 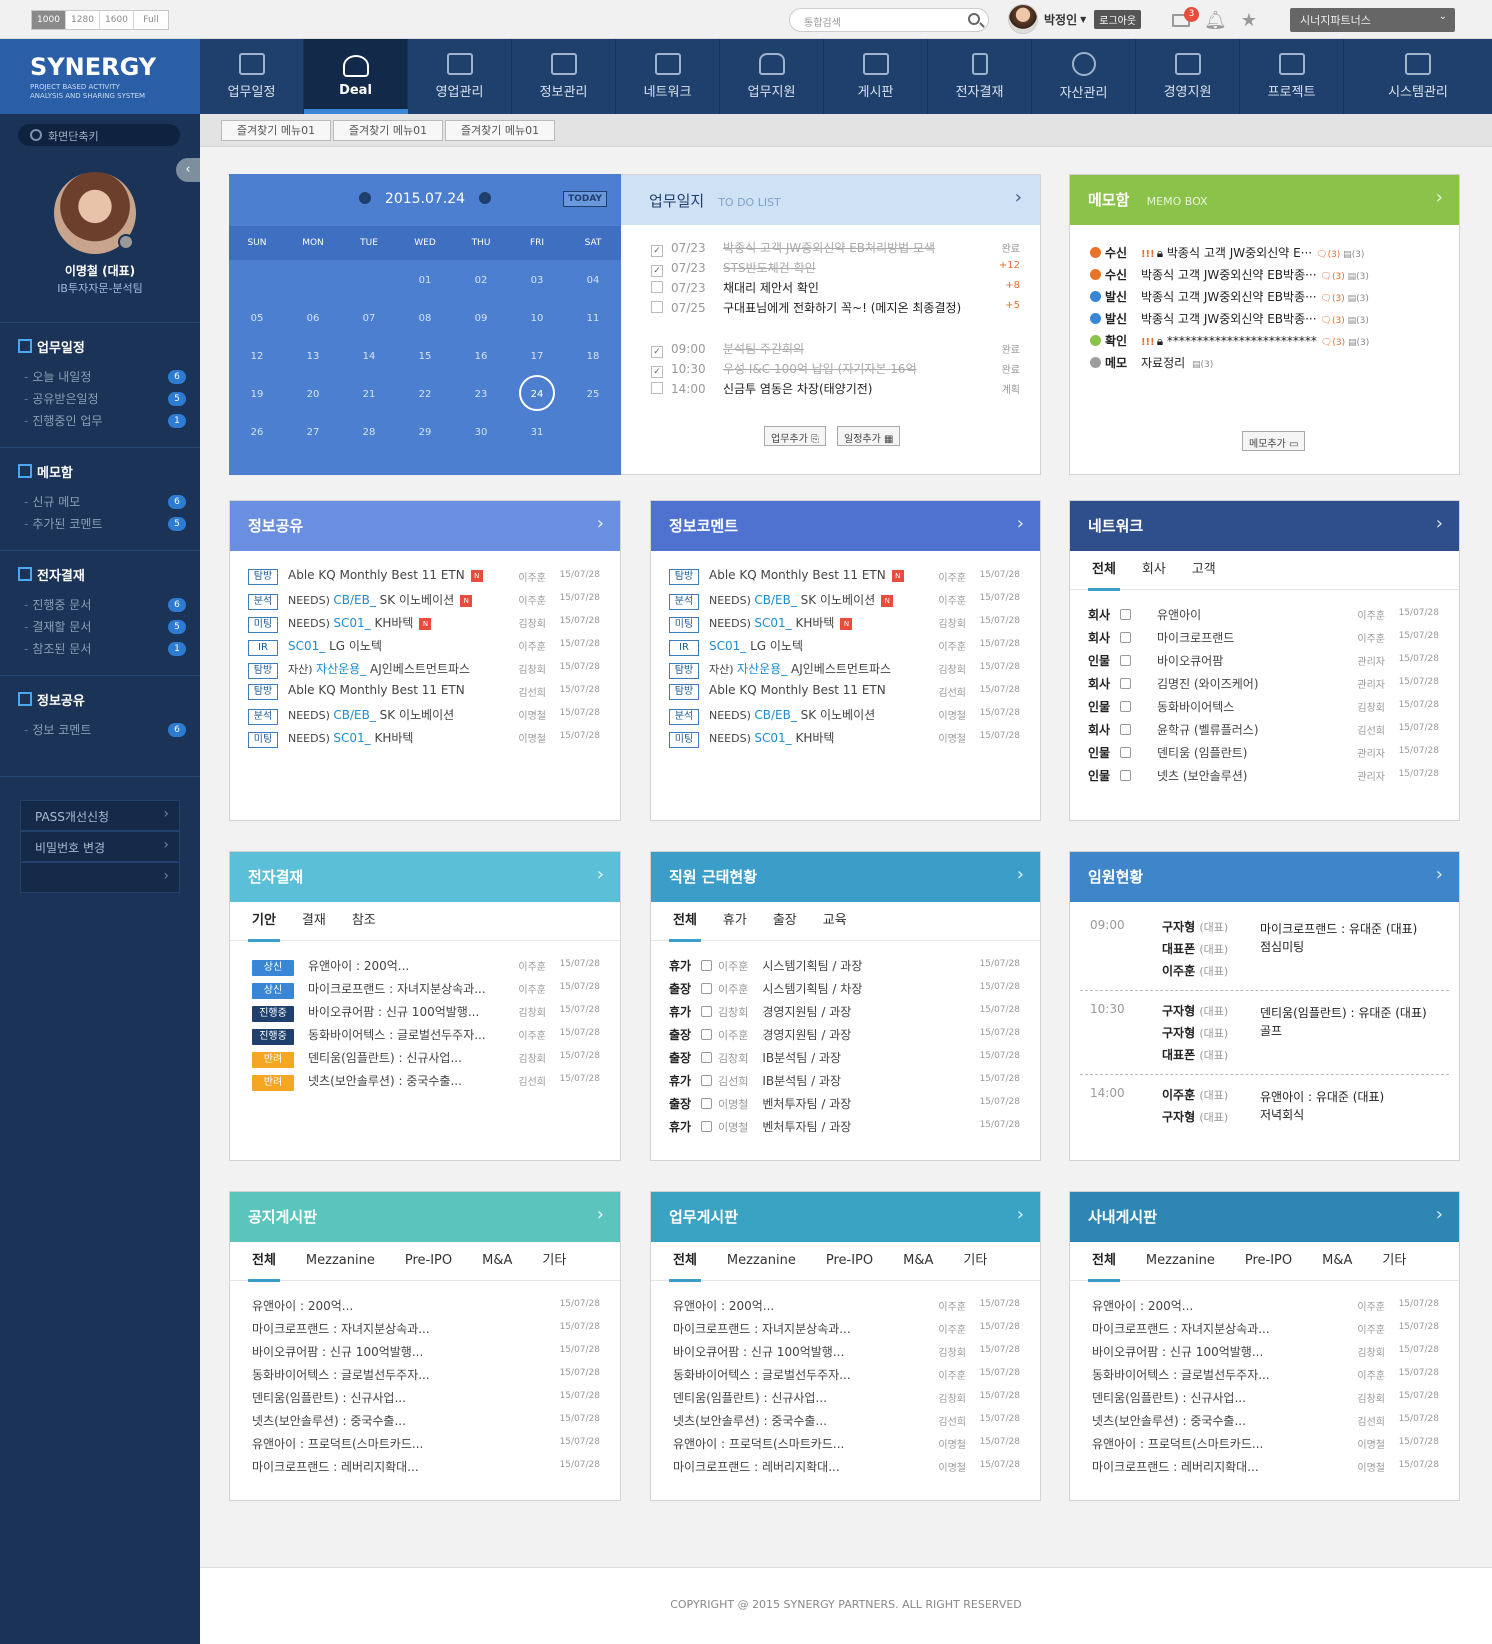 What do you see at coordinates (1418, 76) in the screenshot?
I see `gnb-system: 시스템관리` at bounding box center [1418, 76].